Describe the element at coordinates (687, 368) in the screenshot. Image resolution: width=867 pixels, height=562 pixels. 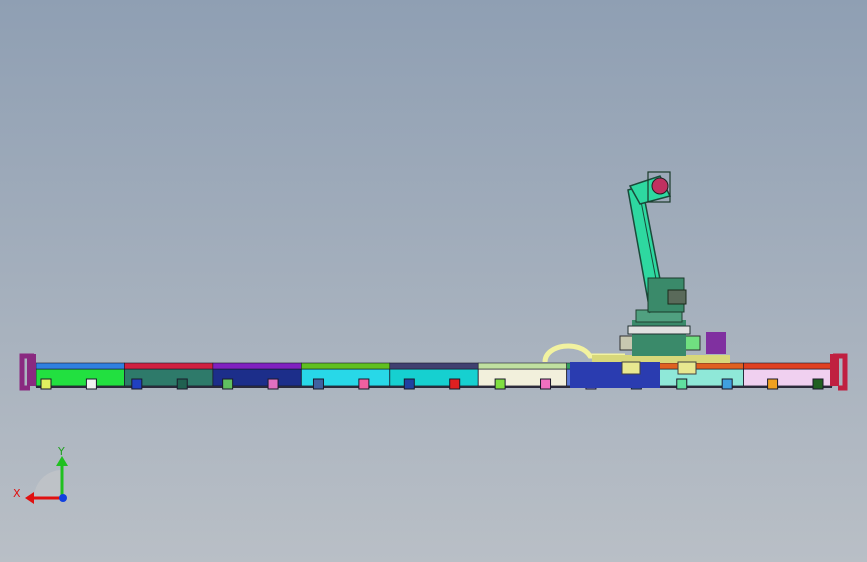
I see `carriage-bracket-right` at that location.